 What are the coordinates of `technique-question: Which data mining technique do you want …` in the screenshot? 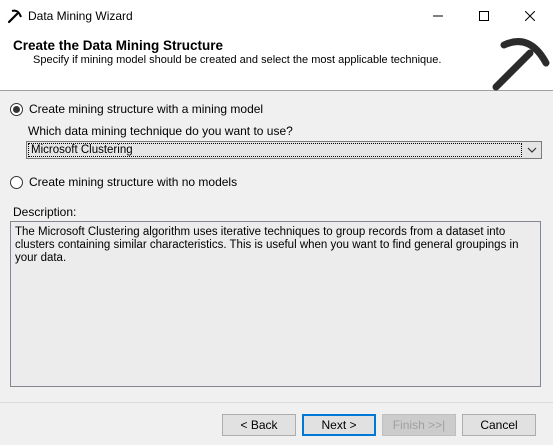 It's located at (160, 131).